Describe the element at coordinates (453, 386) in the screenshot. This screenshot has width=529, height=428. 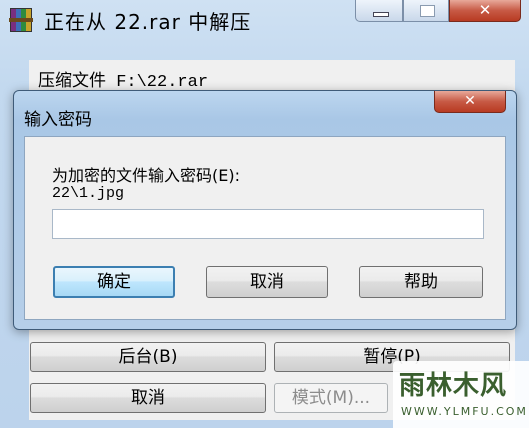
I see `watermark-text: 雨林木风` at that location.